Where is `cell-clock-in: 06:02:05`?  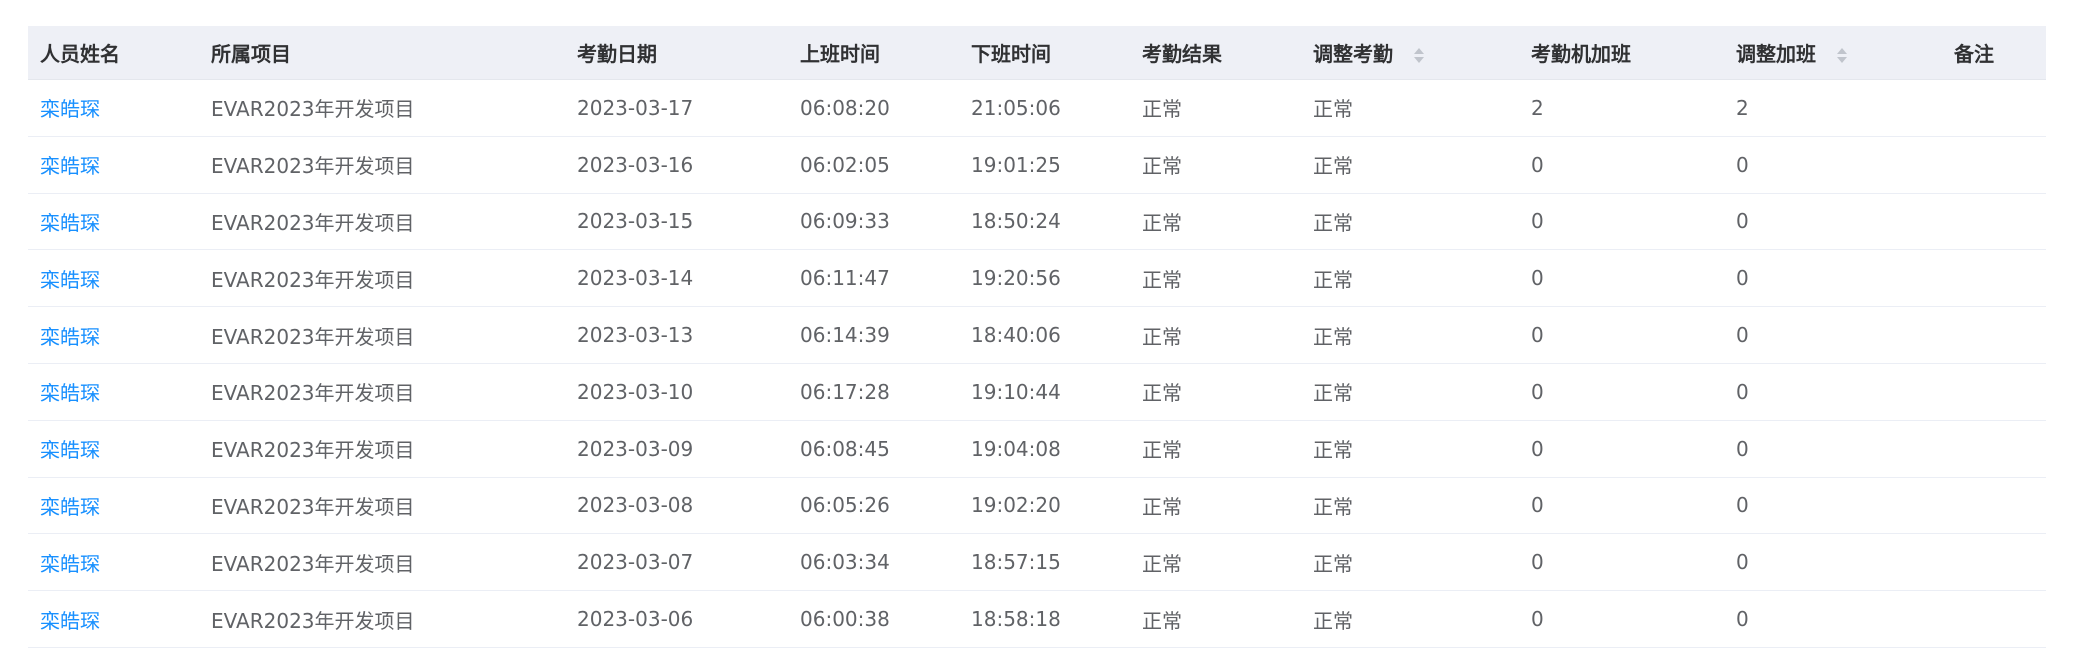 cell-clock-in: 06:02:05 is located at coordinates (845, 164).